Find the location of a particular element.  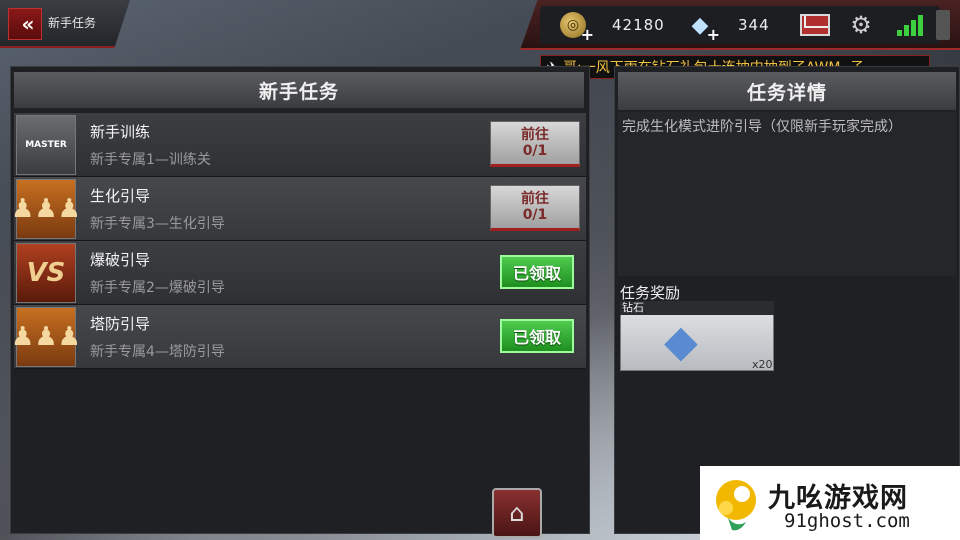

diamond-icon: ◆ + is located at coordinates (703, 28).